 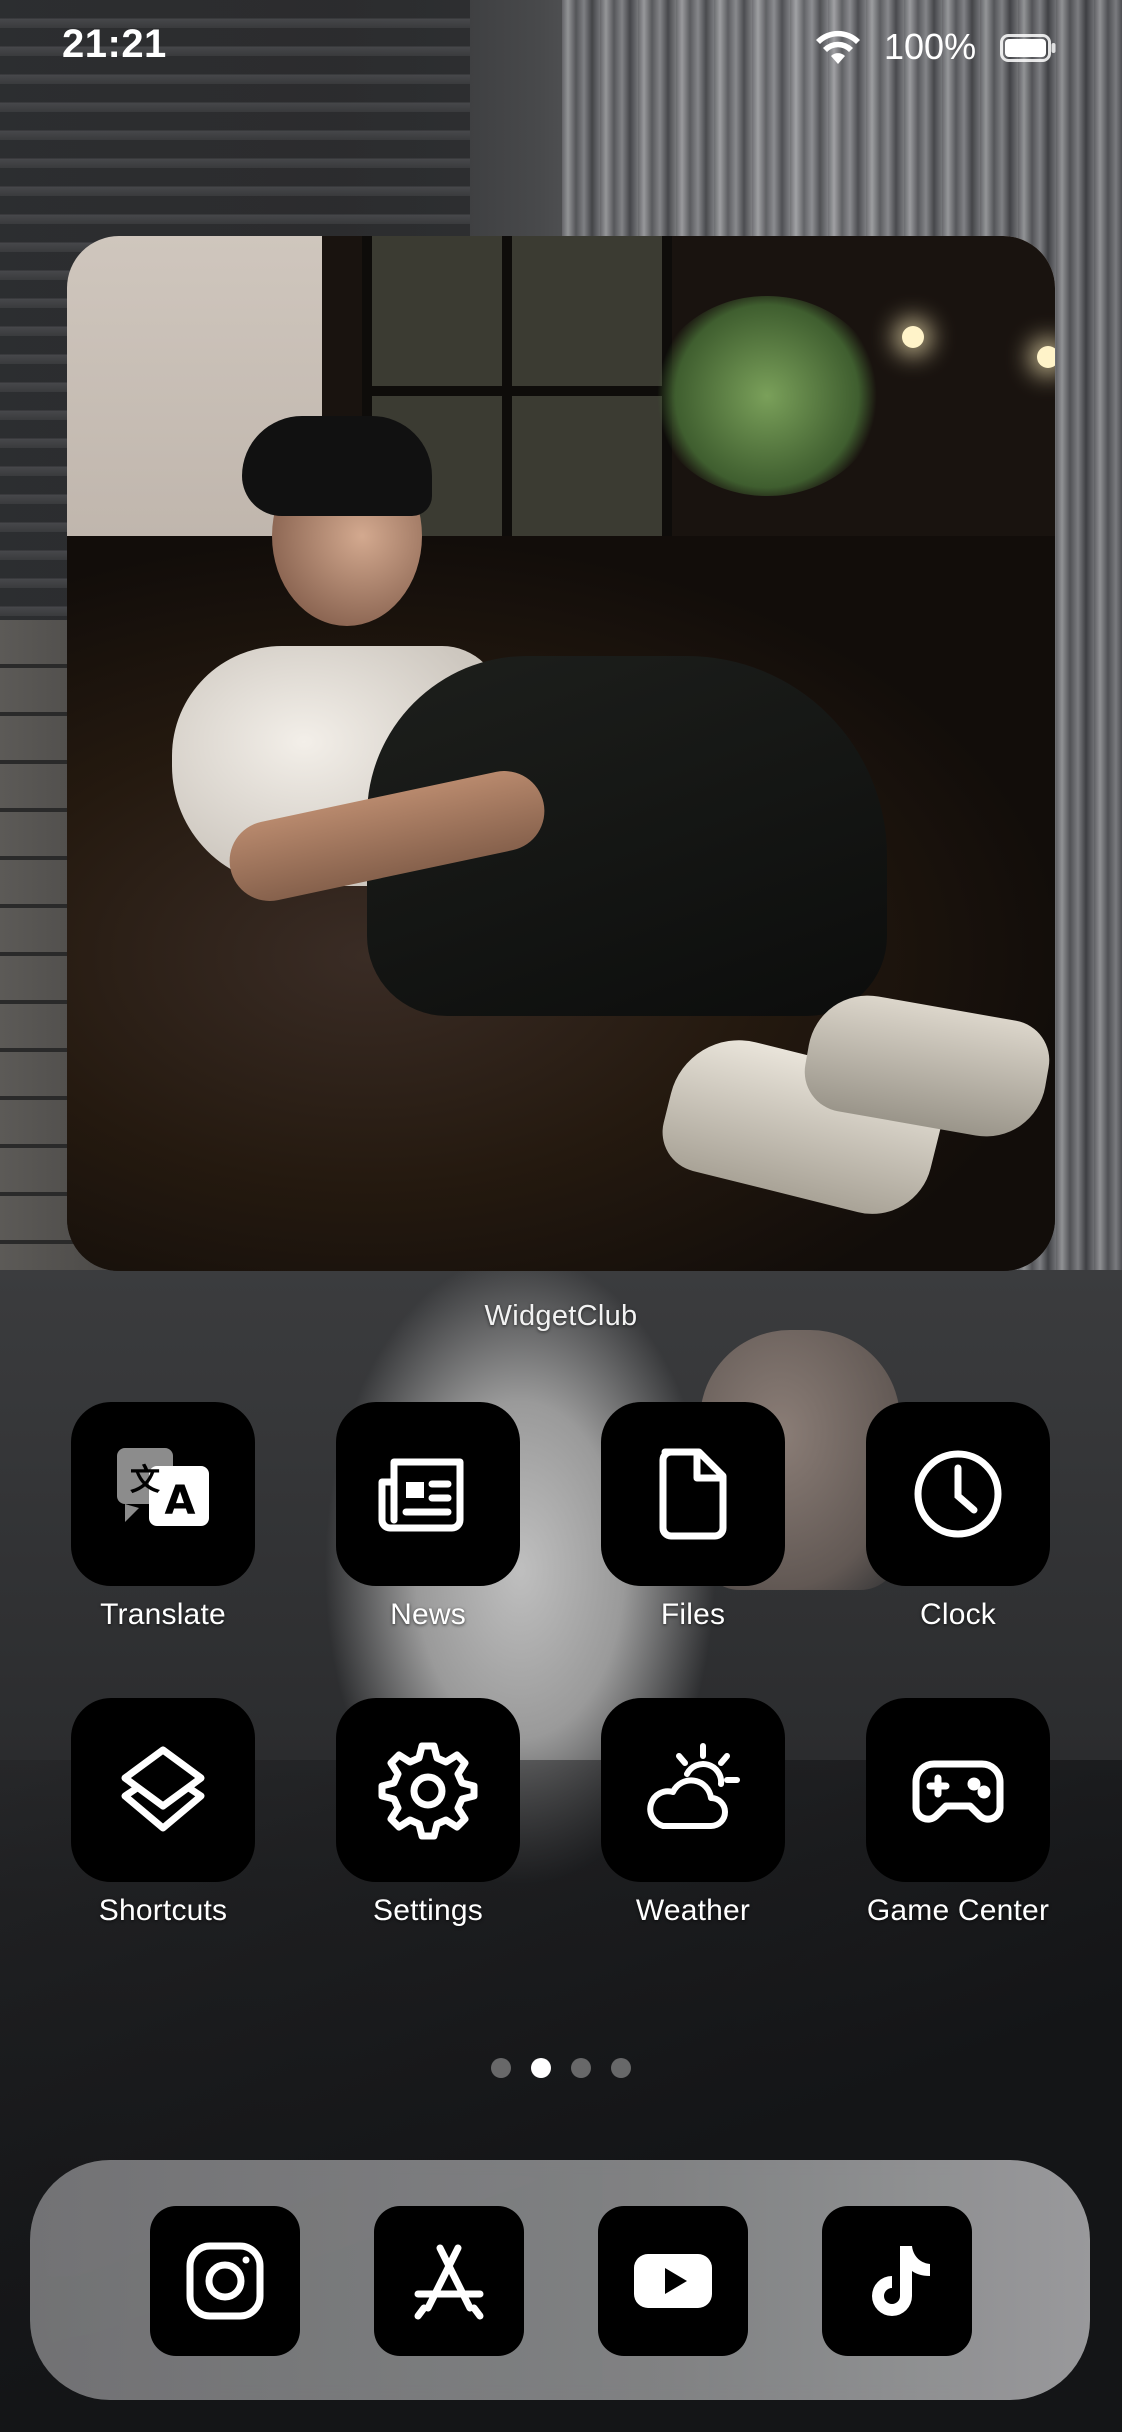 I want to click on app-files: Files, so click(x=693, y=1517).